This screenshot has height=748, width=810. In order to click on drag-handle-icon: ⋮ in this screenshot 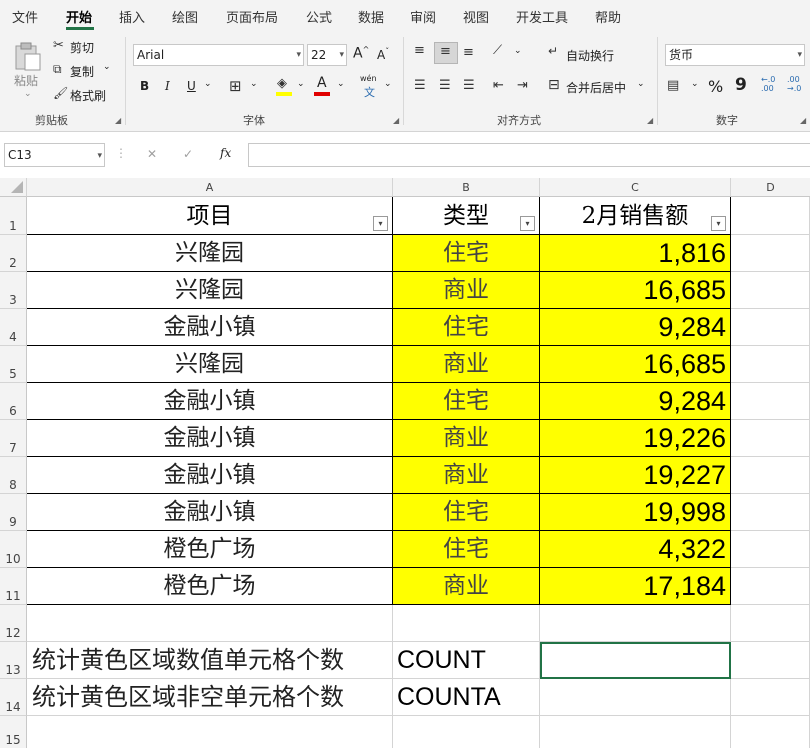, I will do `click(121, 153)`.